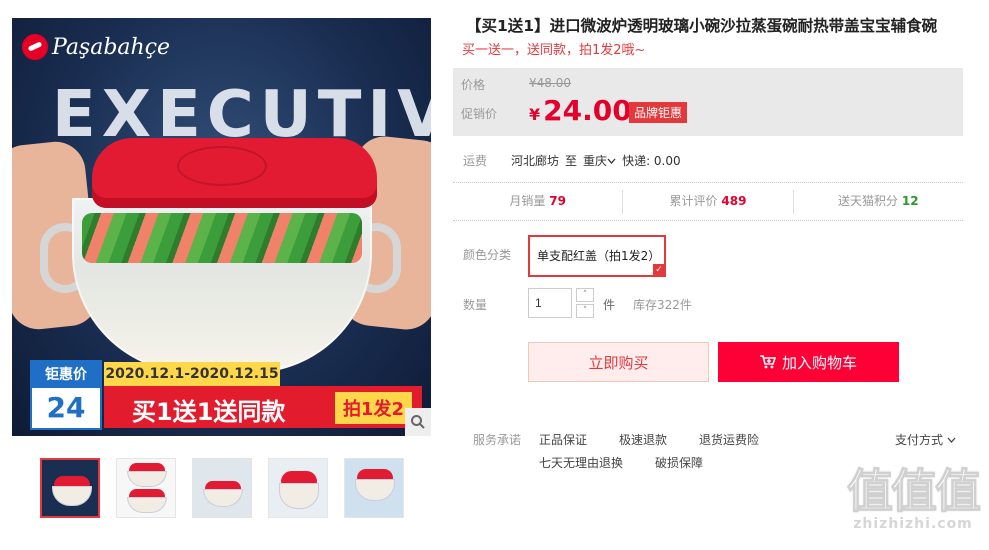 Image resolution: width=989 pixels, height=550 pixels. I want to click on stat-monthly-sales: 月销量 79, so click(538, 202).